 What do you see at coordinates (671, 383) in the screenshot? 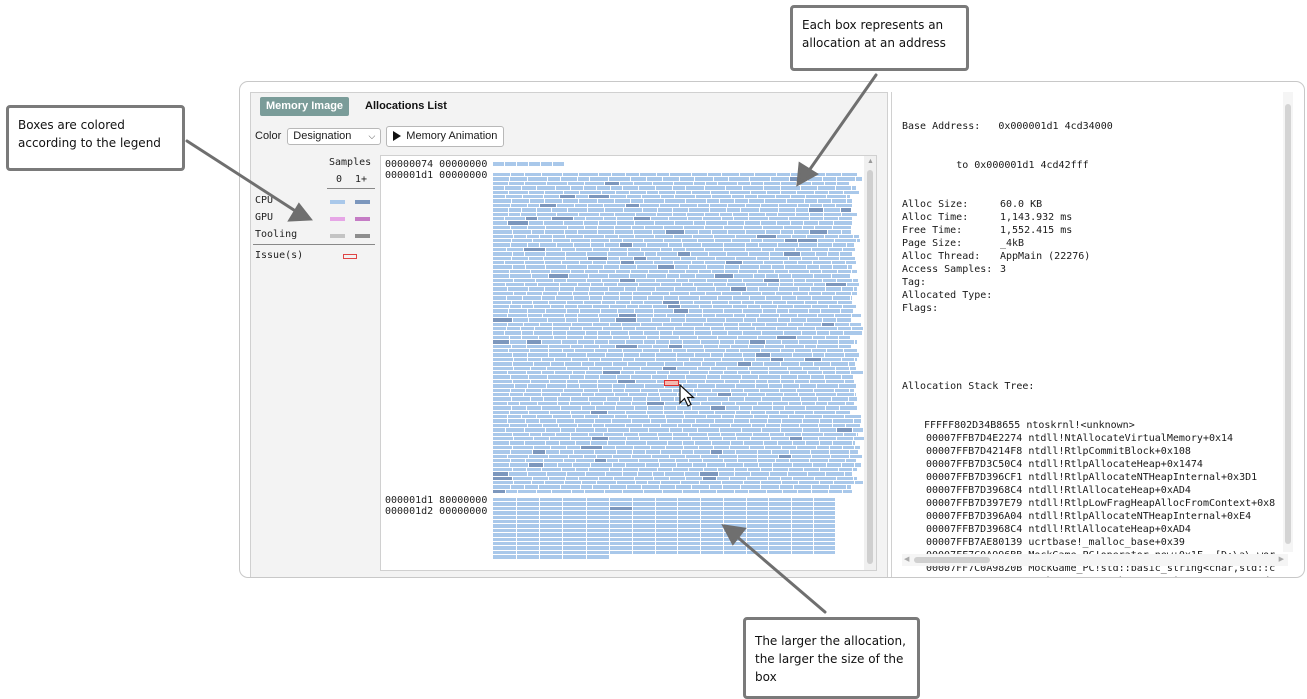
I see `selected-allocation-box` at bounding box center [671, 383].